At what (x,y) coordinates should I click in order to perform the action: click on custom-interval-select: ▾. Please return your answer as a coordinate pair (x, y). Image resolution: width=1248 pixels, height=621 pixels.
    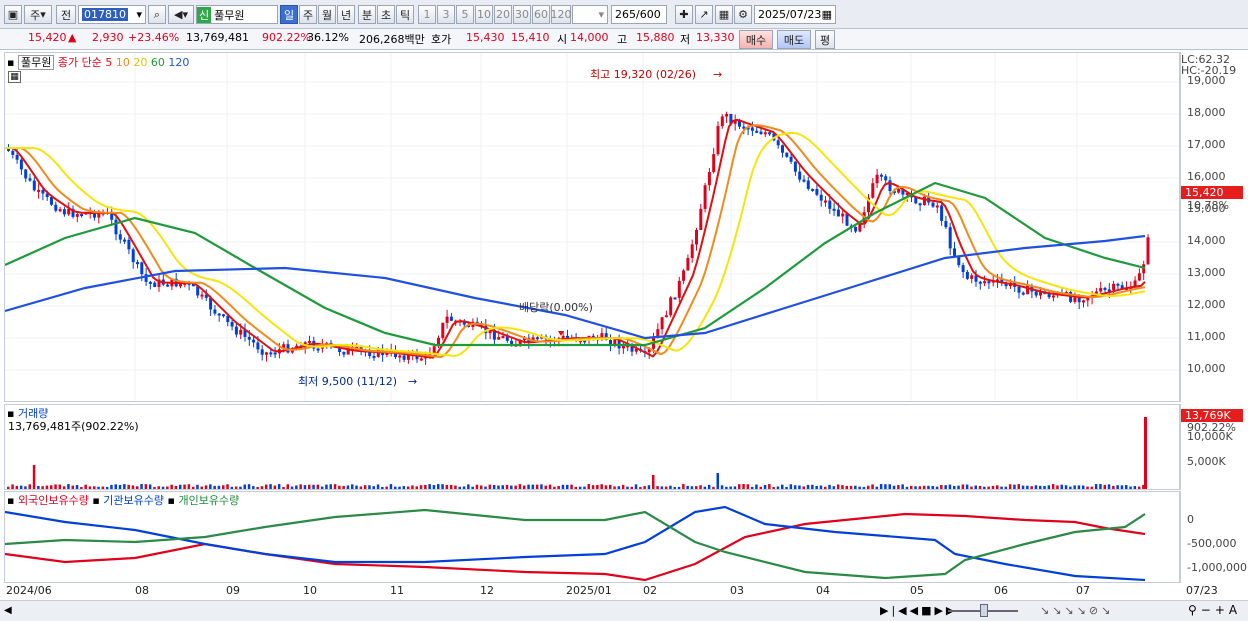
    Looking at the image, I should click on (590, 14).